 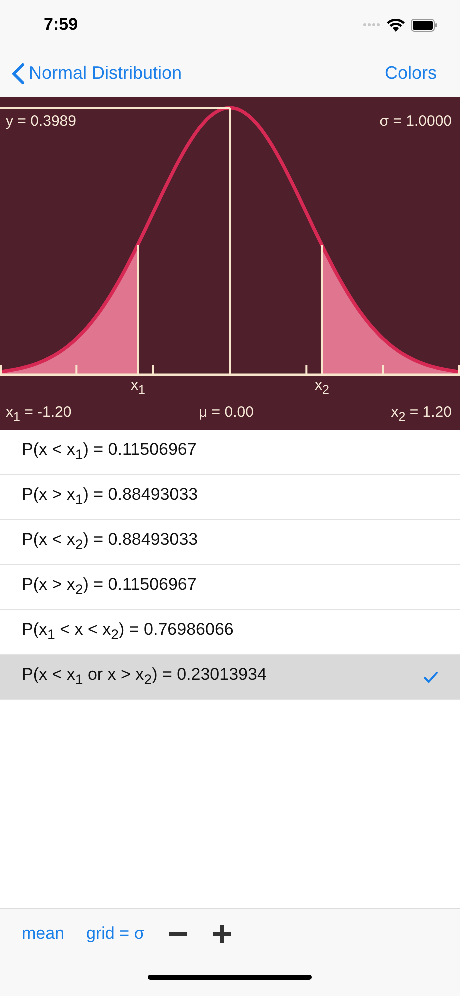 I want to click on result-row: P(x < x$_{1}$ or x > x$_{2}$) = 0.23013934, so click(x=230, y=677).